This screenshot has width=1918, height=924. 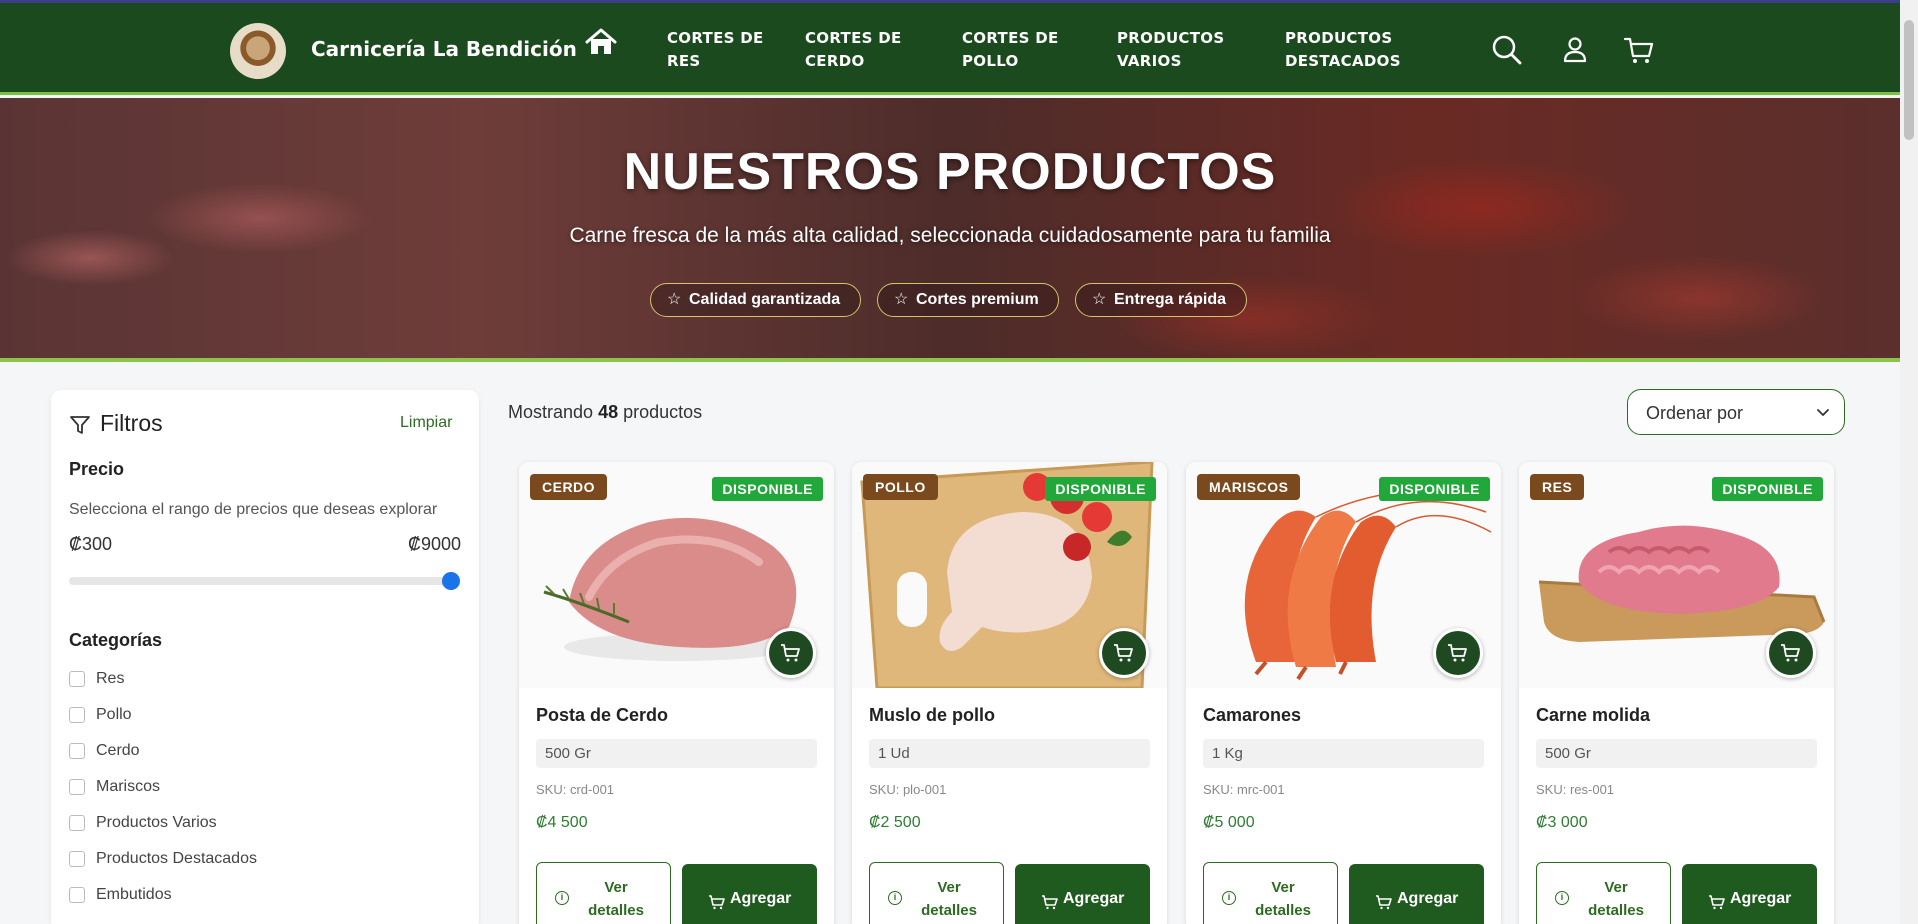 I want to click on category-badge: CERDO, so click(x=569, y=487).